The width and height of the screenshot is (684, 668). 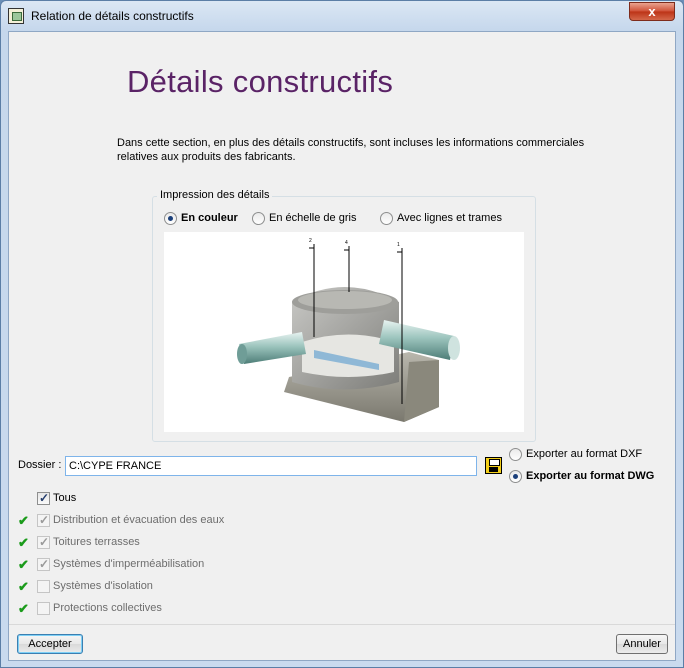 What do you see at coordinates (584, 454) in the screenshot?
I see `radio-export-dxf-label: Exporter au format DXF` at bounding box center [584, 454].